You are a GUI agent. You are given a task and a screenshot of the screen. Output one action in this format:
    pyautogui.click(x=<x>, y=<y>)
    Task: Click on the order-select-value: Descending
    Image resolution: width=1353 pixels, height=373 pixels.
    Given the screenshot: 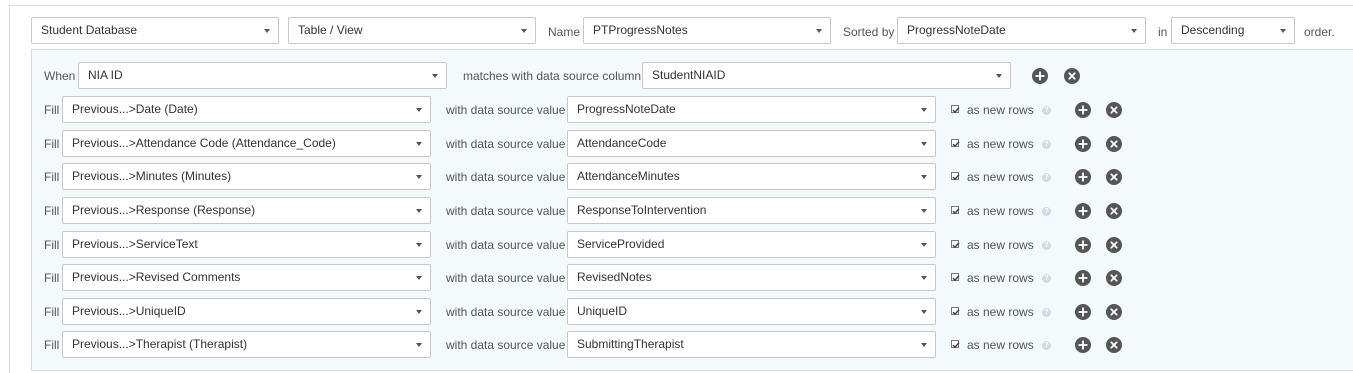 What is the action you would take?
    pyautogui.click(x=1213, y=30)
    